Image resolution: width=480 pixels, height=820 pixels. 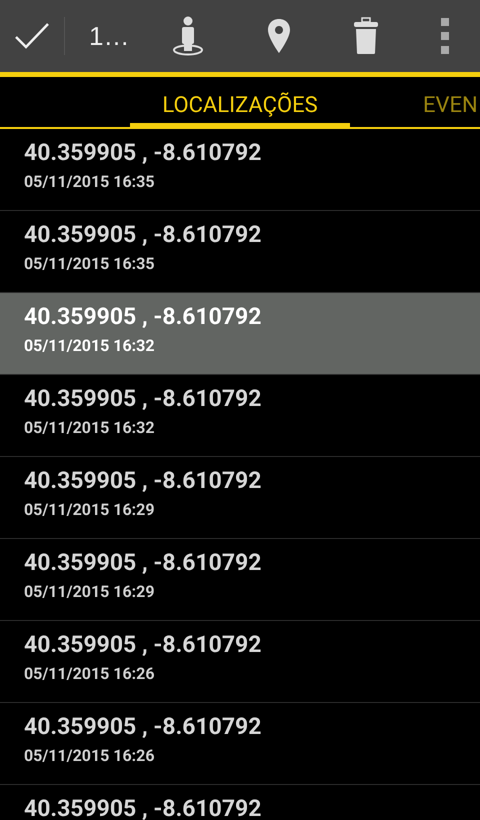 What do you see at coordinates (450, 102) in the screenshot?
I see `tab: EVEN` at bounding box center [450, 102].